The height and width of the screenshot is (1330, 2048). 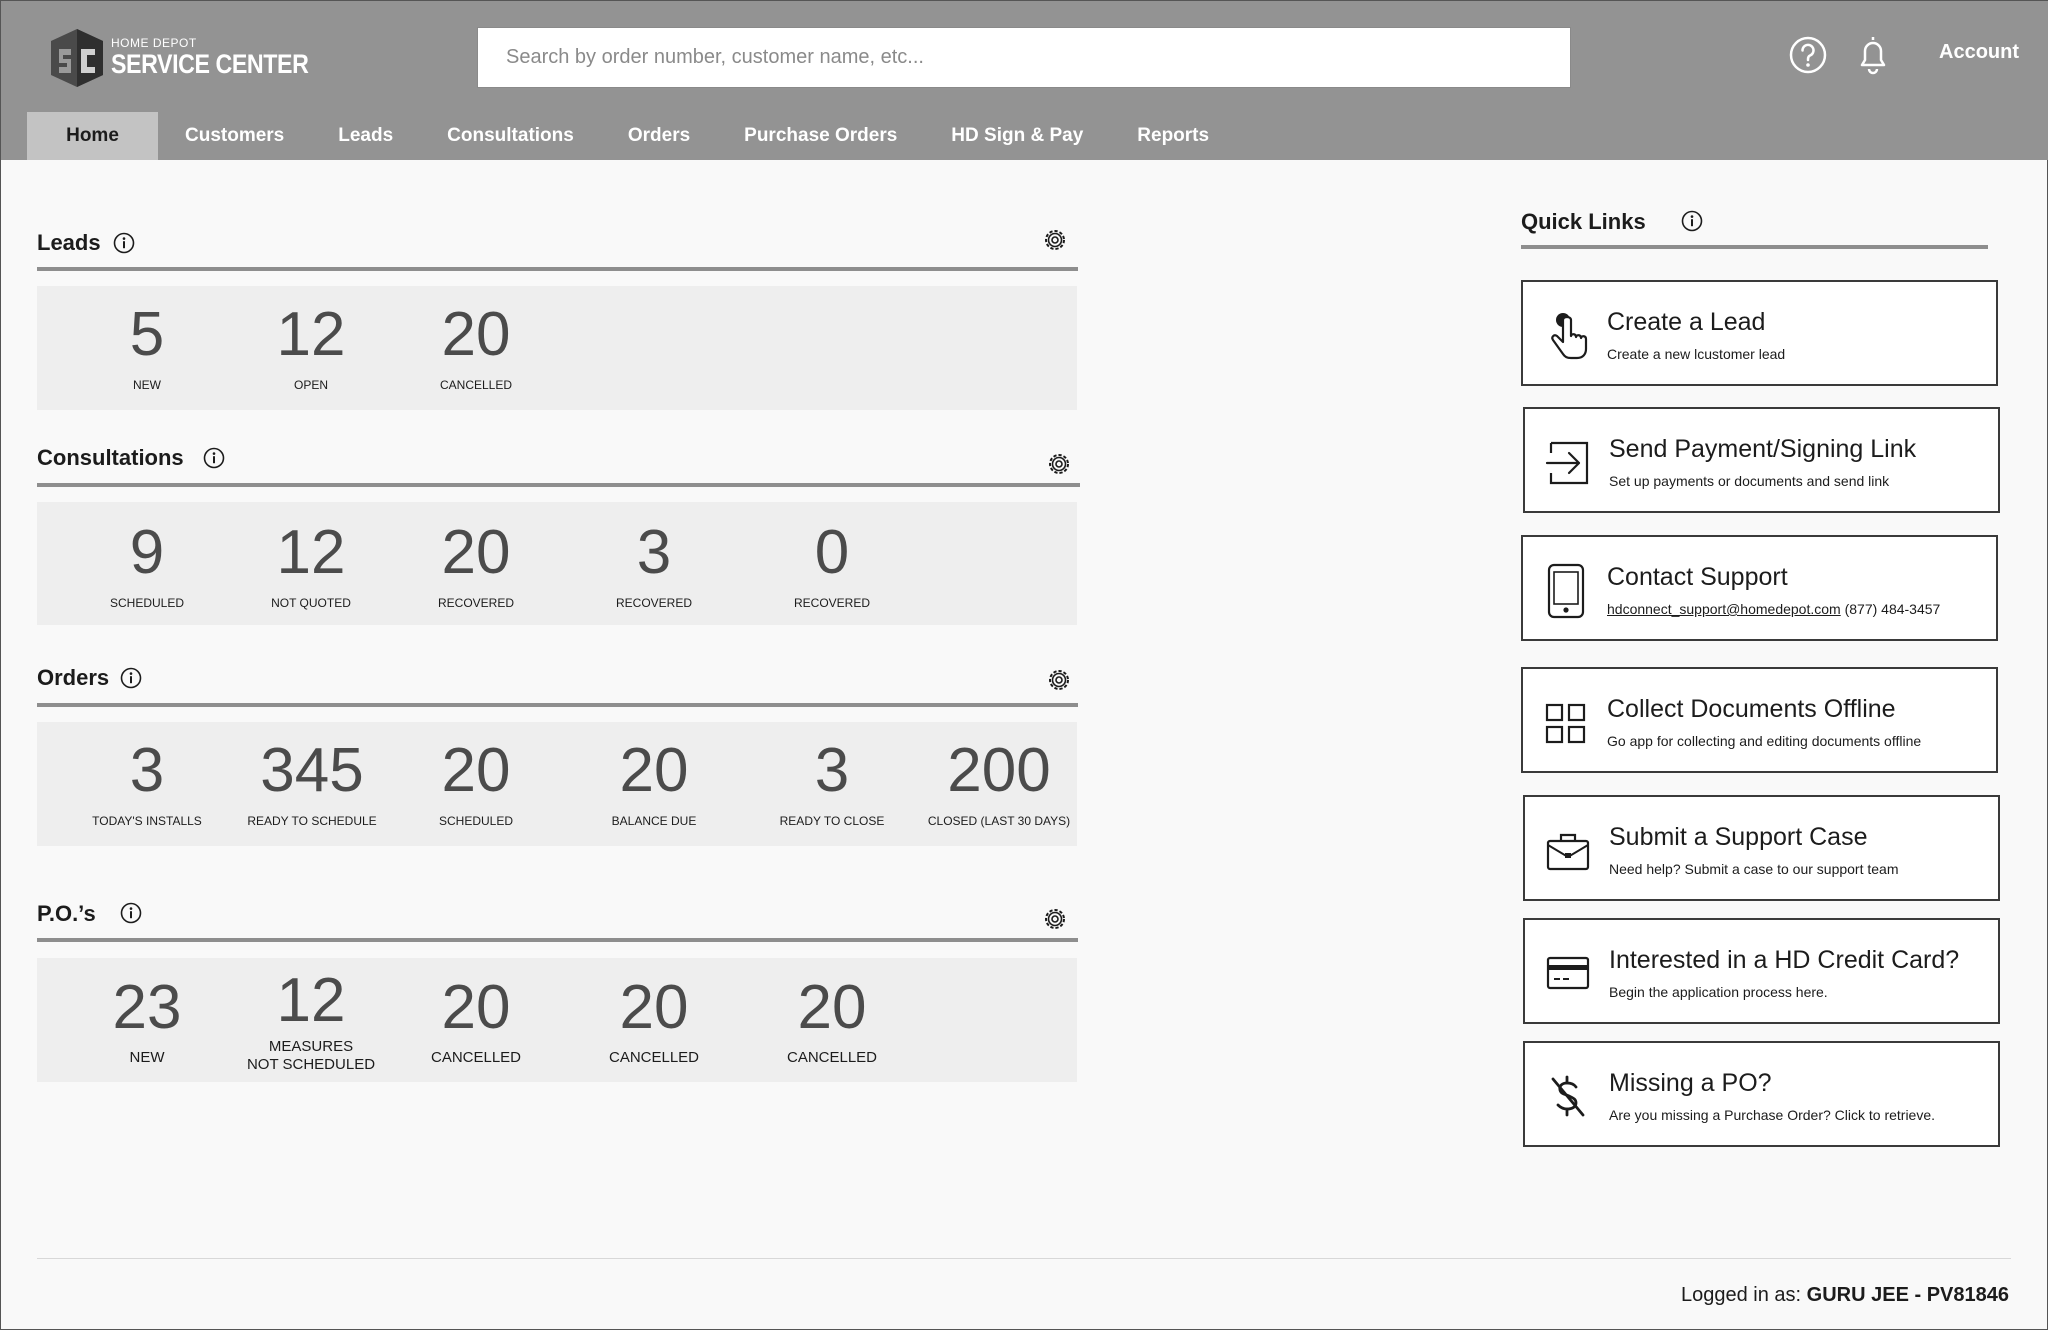 I want to click on leads-stat-cancelled: 20 CANCELLED, so click(x=476, y=349).